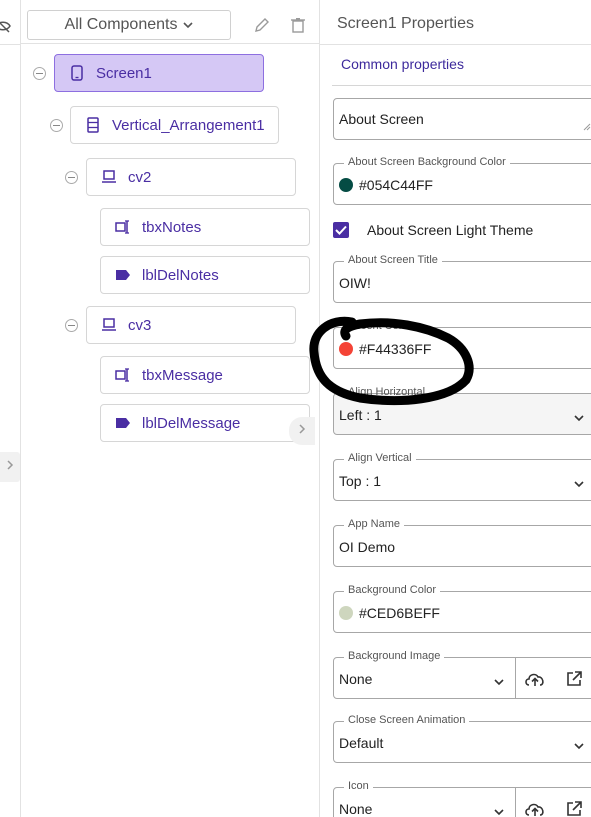  I want to click on background-image-field: Background Image None, so click(462, 674).